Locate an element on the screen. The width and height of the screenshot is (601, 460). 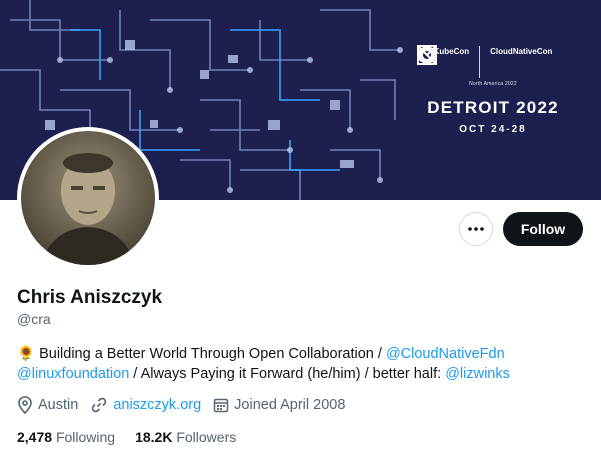
avatar is located at coordinates (88, 198).